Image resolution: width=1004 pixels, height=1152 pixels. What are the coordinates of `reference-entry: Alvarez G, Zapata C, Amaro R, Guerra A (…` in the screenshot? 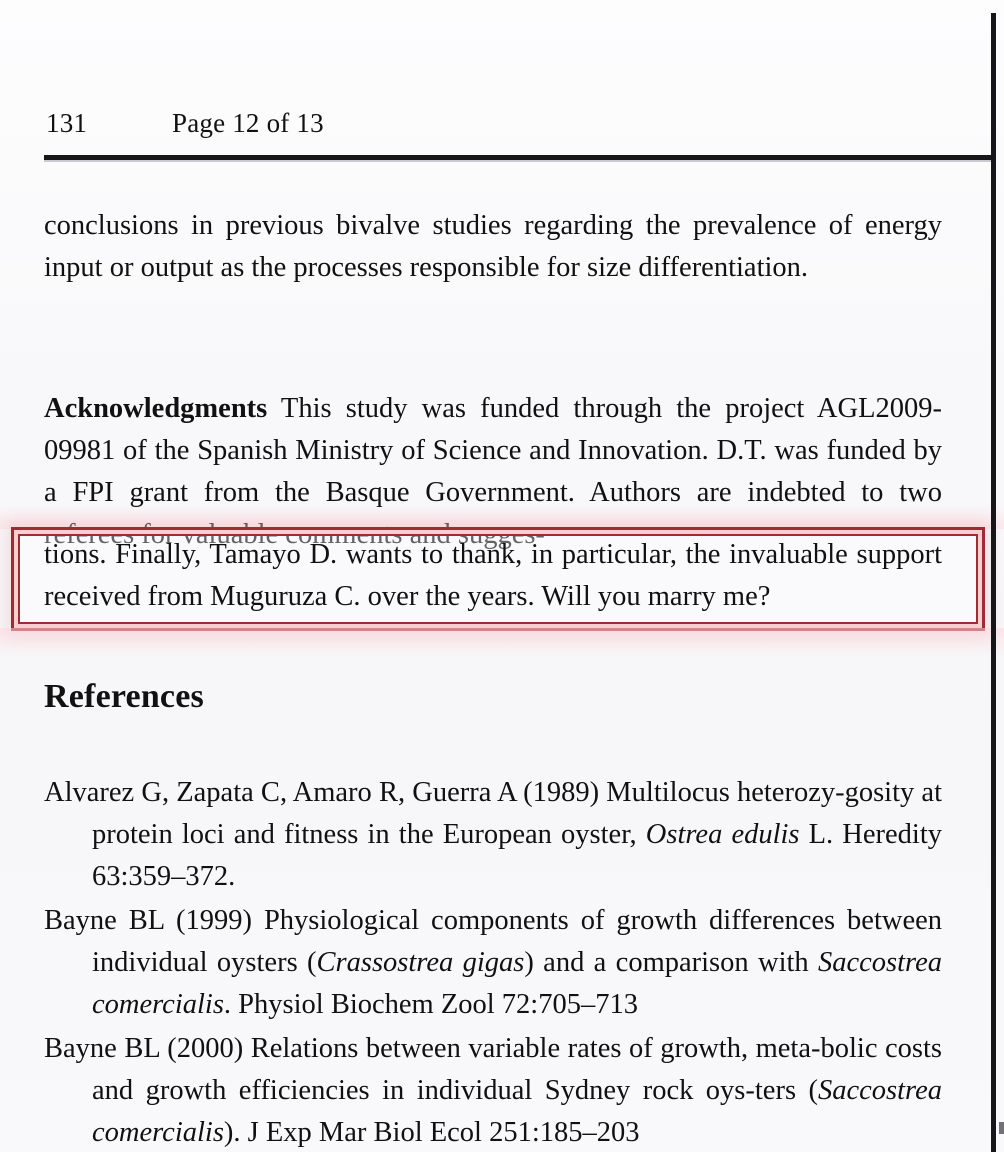 It's located at (493, 835).